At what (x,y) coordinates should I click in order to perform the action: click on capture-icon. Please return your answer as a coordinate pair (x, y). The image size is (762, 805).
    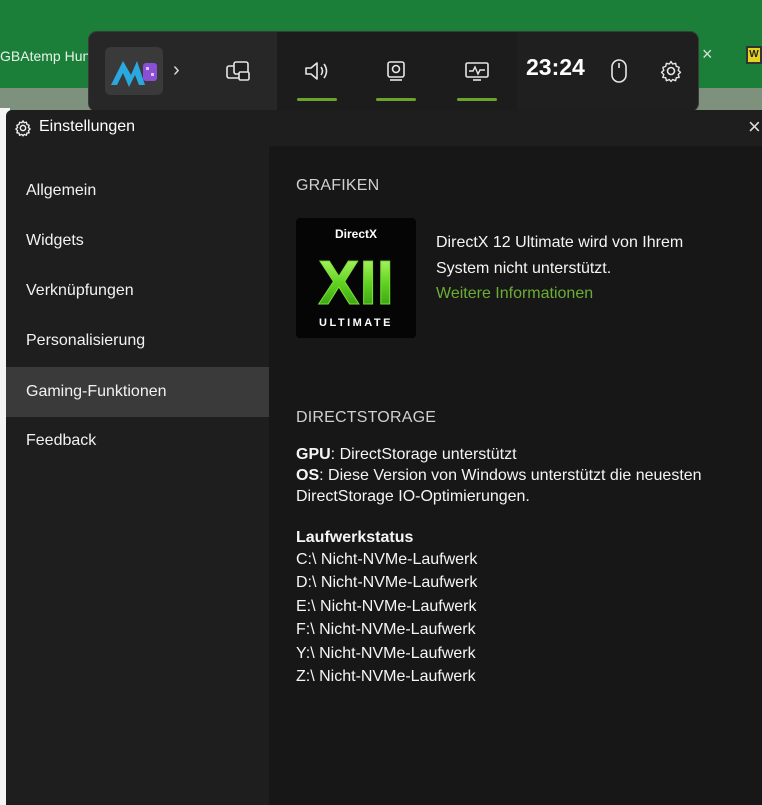
    Looking at the image, I should click on (396, 71).